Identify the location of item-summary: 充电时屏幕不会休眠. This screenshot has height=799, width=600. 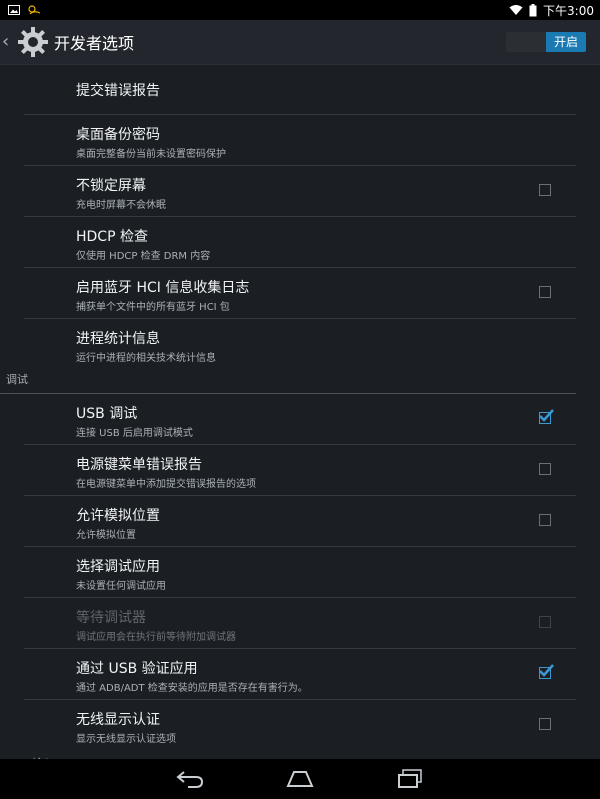
(121, 205).